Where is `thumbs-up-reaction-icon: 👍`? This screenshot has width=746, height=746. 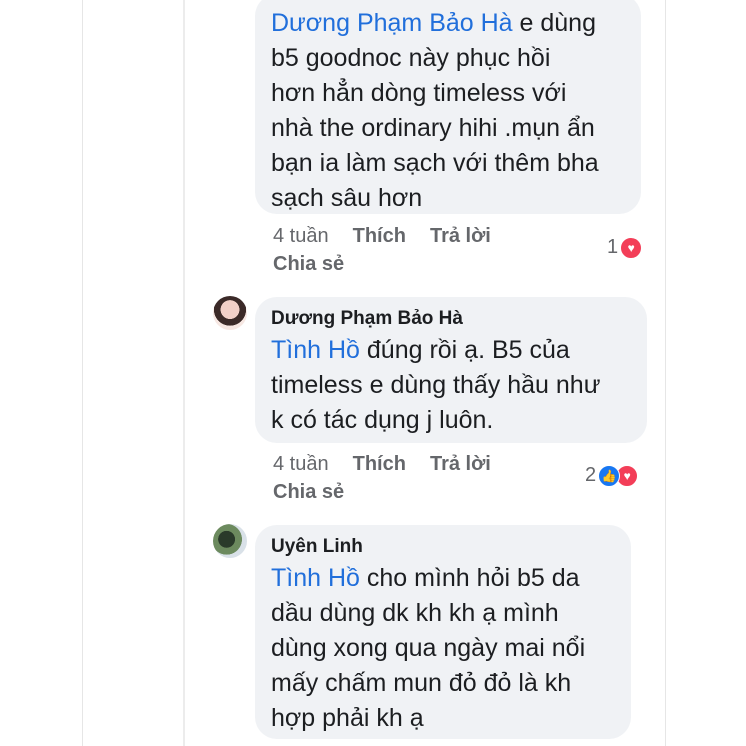
thumbs-up-reaction-icon: 👍 is located at coordinates (609, 475).